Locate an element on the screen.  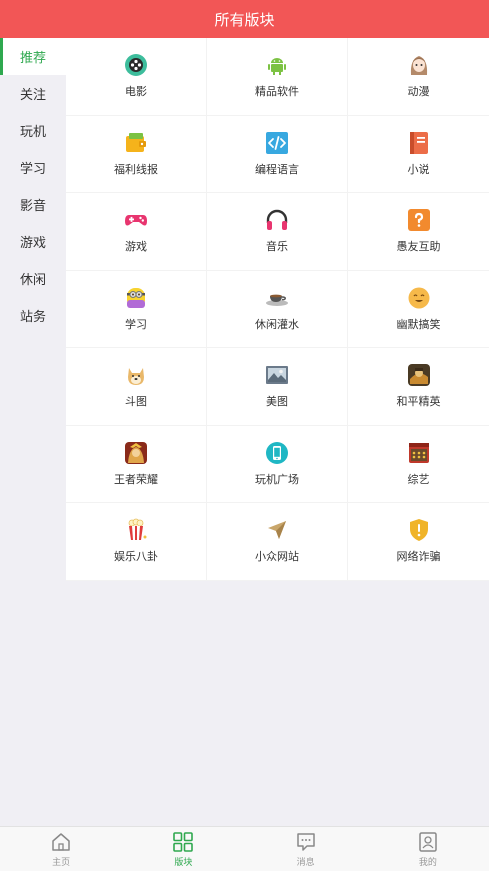
phone-icon is located at coordinates (277, 453).